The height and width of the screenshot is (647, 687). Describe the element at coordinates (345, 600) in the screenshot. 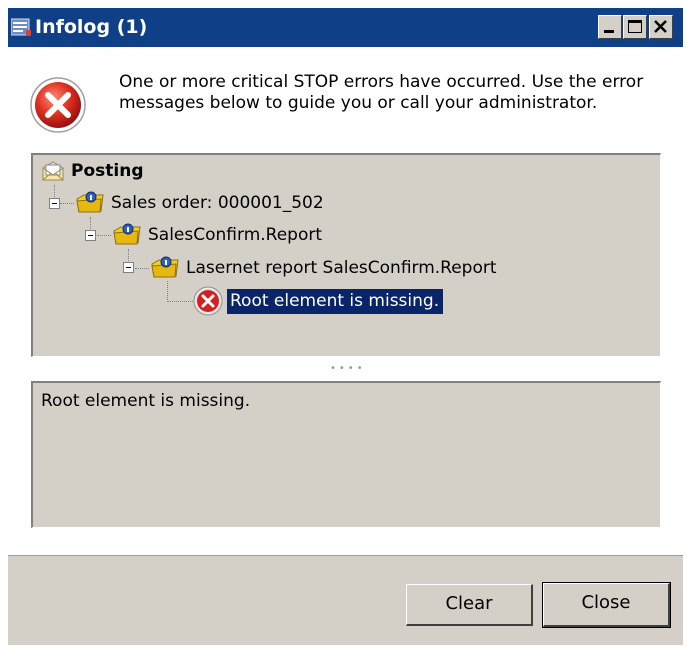

I see `button-bar: Clear Close` at that location.